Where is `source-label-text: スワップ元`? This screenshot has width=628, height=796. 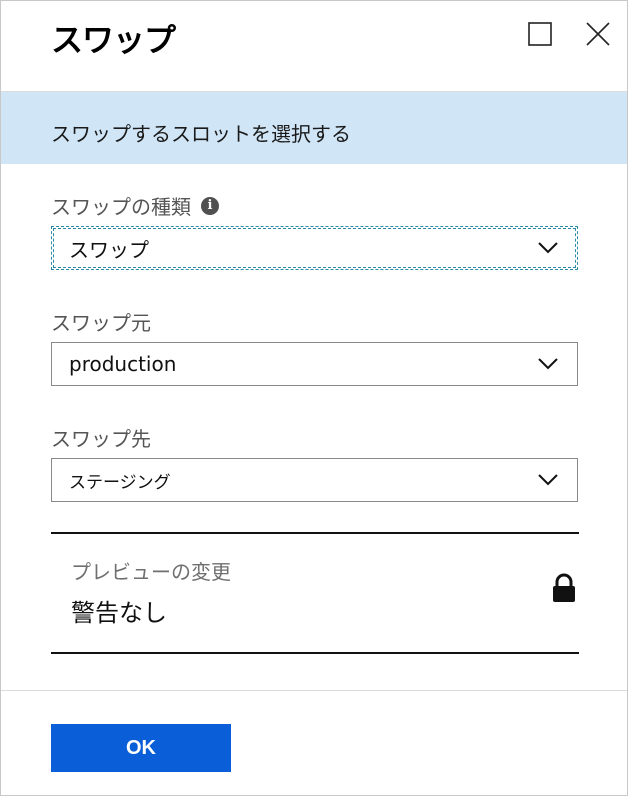
source-label-text: スワップ元 is located at coordinates (101, 323).